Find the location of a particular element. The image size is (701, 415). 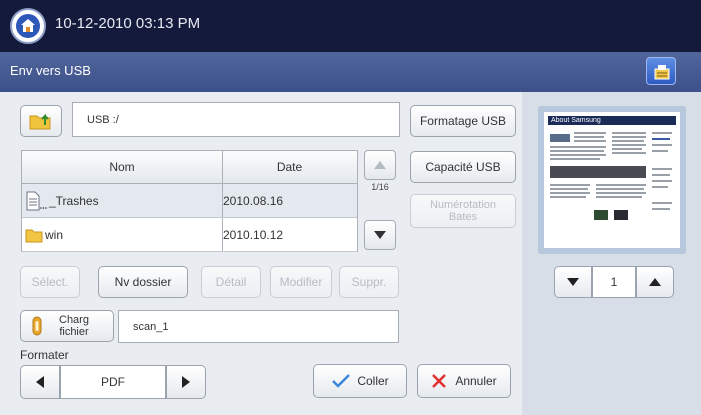

status-bar: 10-12-2010 03:13 PM is located at coordinates (350, 26).